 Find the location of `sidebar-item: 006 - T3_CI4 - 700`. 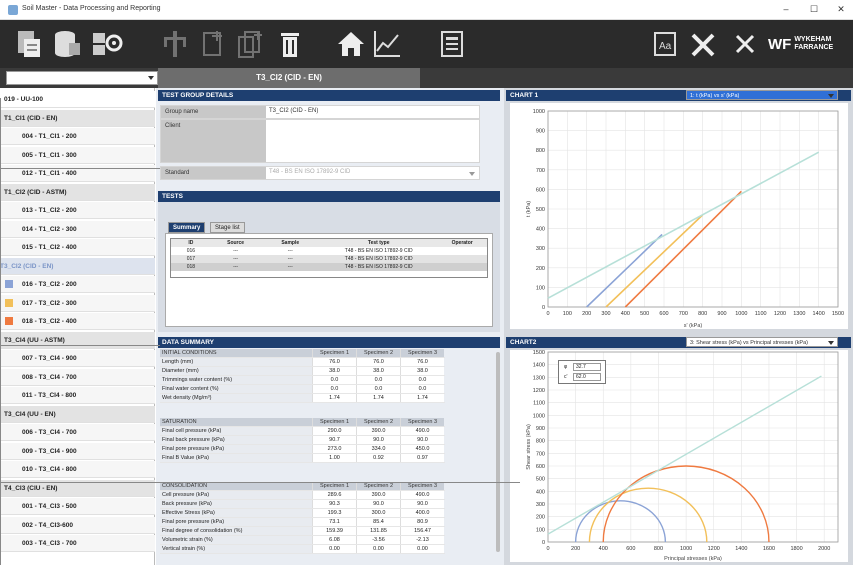

sidebar-item: 006 - T3_CI4 - 700 is located at coordinates (77, 432).